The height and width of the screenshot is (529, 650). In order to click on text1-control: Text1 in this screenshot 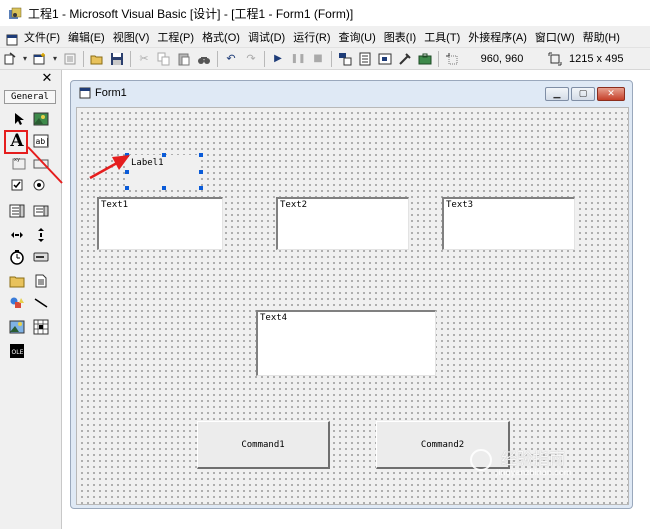, I will do `click(160, 223)`.